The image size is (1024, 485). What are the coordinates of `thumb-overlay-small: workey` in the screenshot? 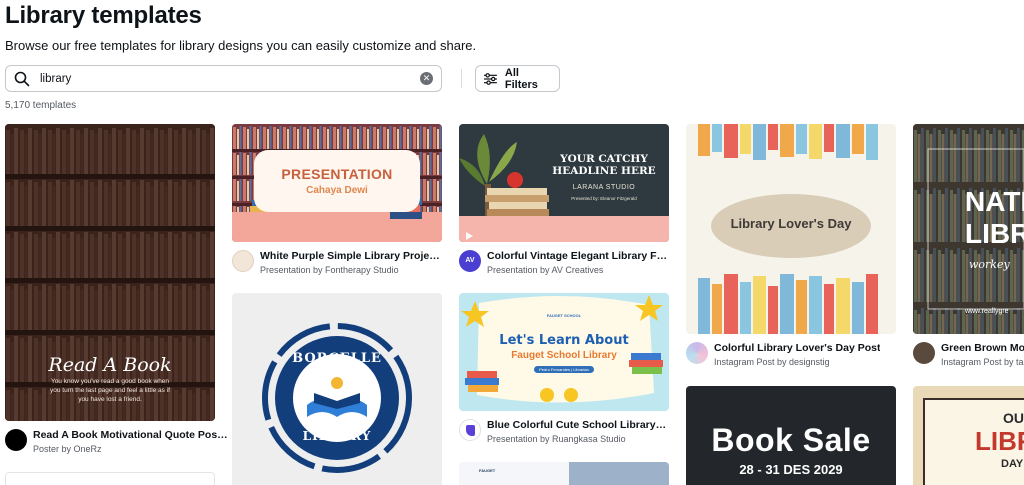 It's located at (989, 264).